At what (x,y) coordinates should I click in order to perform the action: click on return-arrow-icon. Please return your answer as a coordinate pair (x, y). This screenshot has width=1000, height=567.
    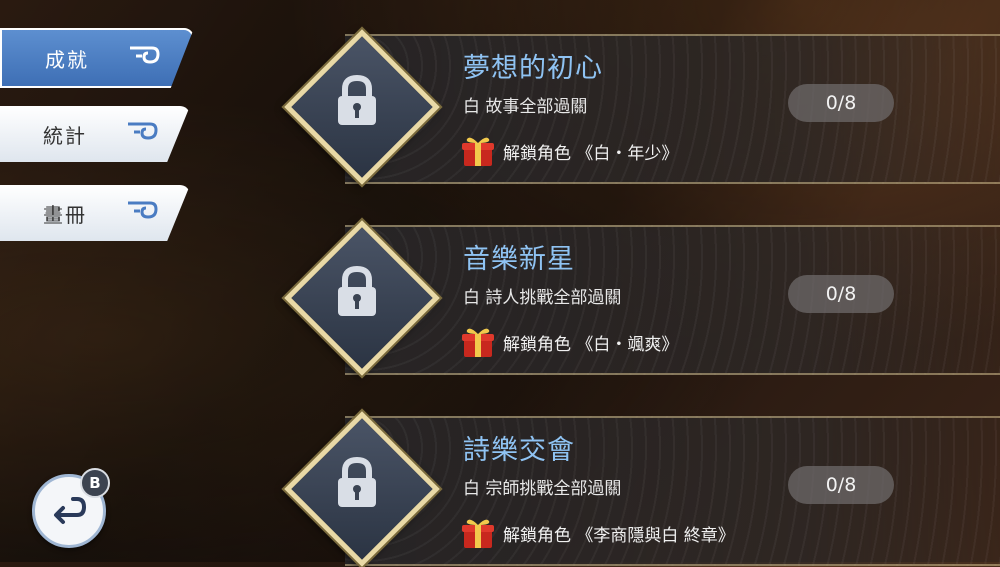
    Looking at the image, I should click on (70, 510).